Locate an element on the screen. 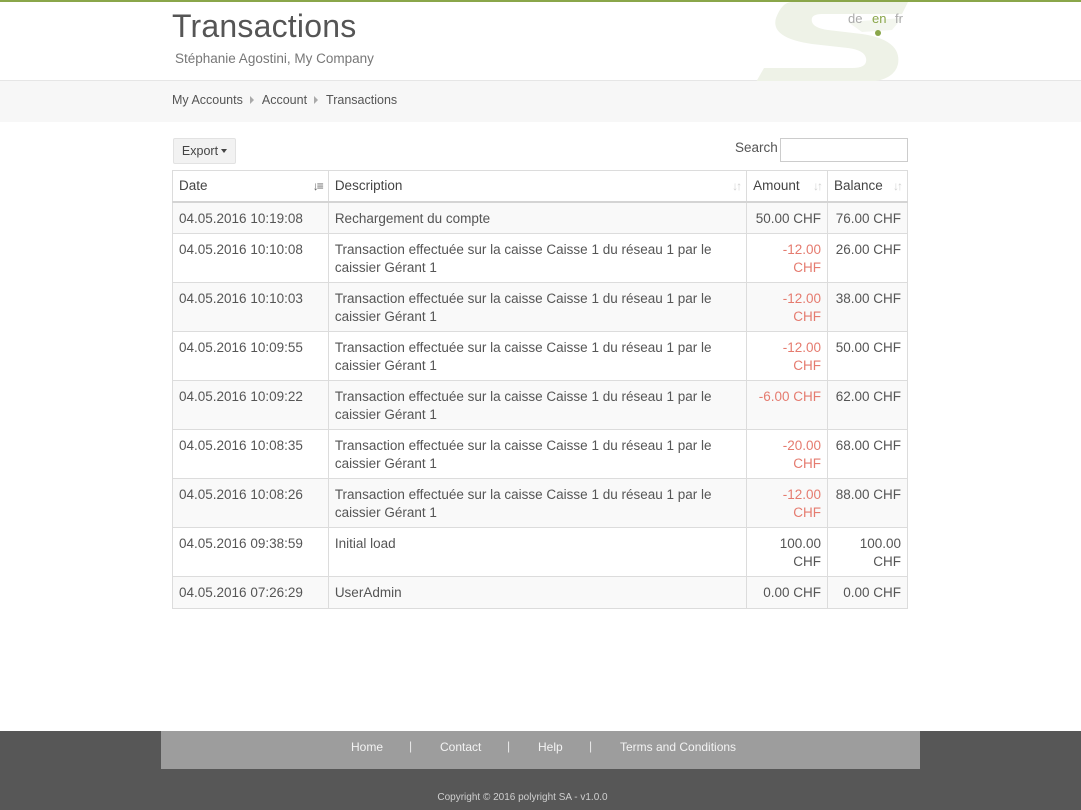 The image size is (1081, 810). footer-link-help: Help is located at coordinates (550, 747).